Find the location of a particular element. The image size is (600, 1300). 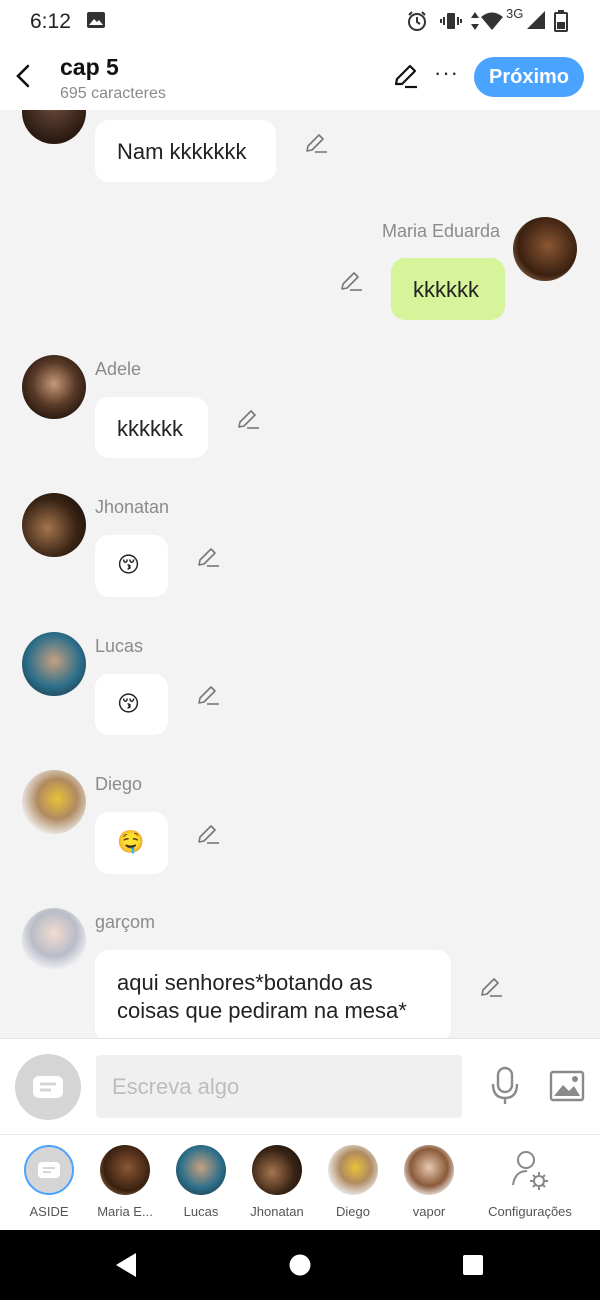

message-bubble: 🤤 is located at coordinates (131, 843).